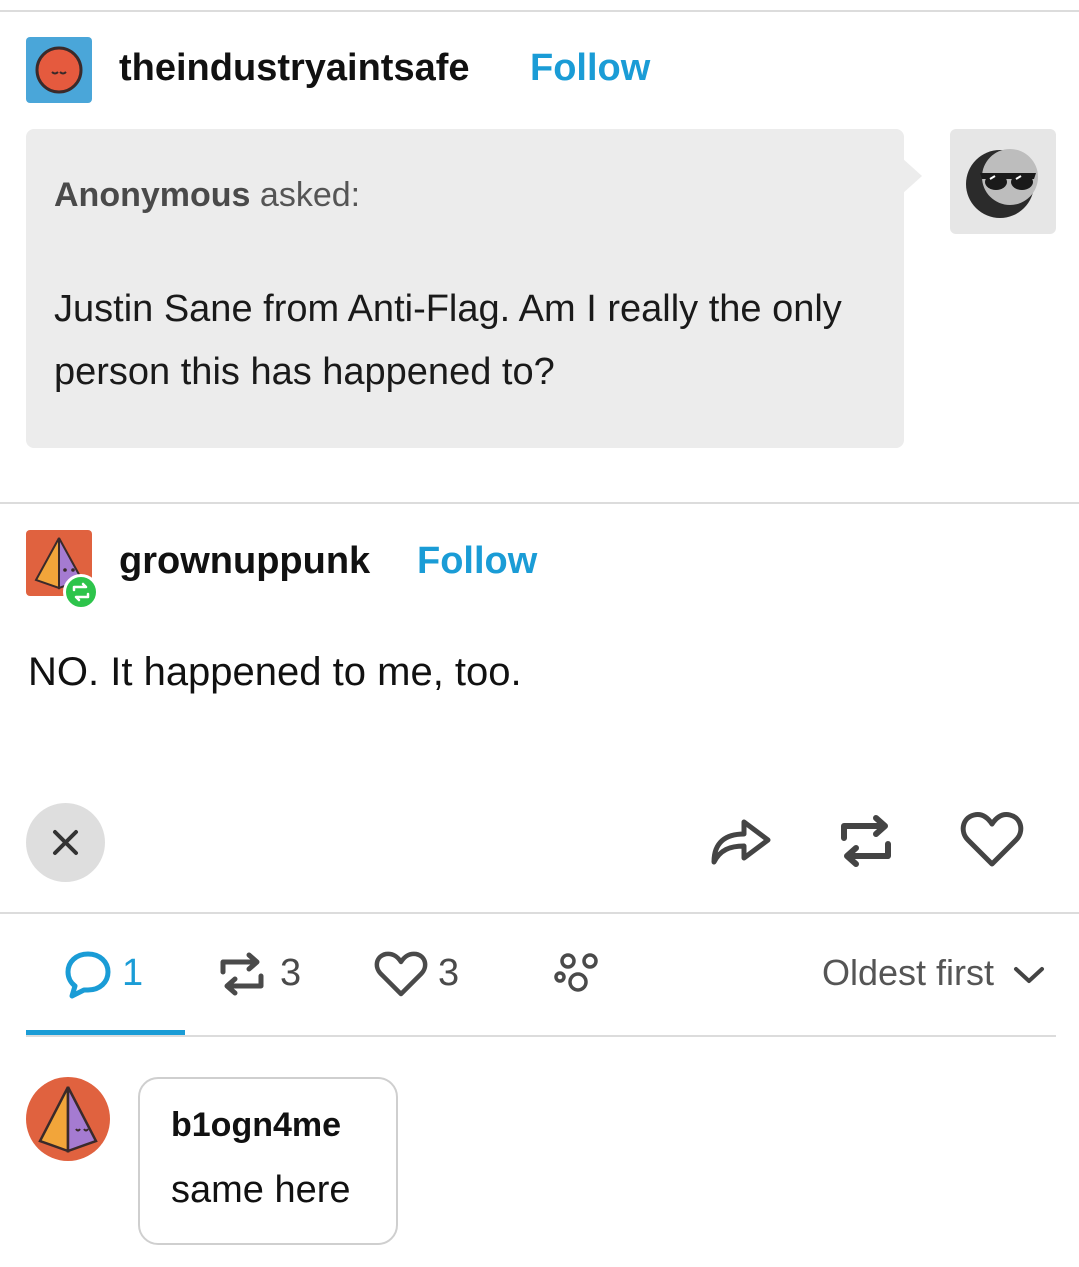 Image resolution: width=1079 pixels, height=1267 pixels. Describe the element at coordinates (244, 561) in the screenshot. I see `answerer-username: grownuppunk` at that location.